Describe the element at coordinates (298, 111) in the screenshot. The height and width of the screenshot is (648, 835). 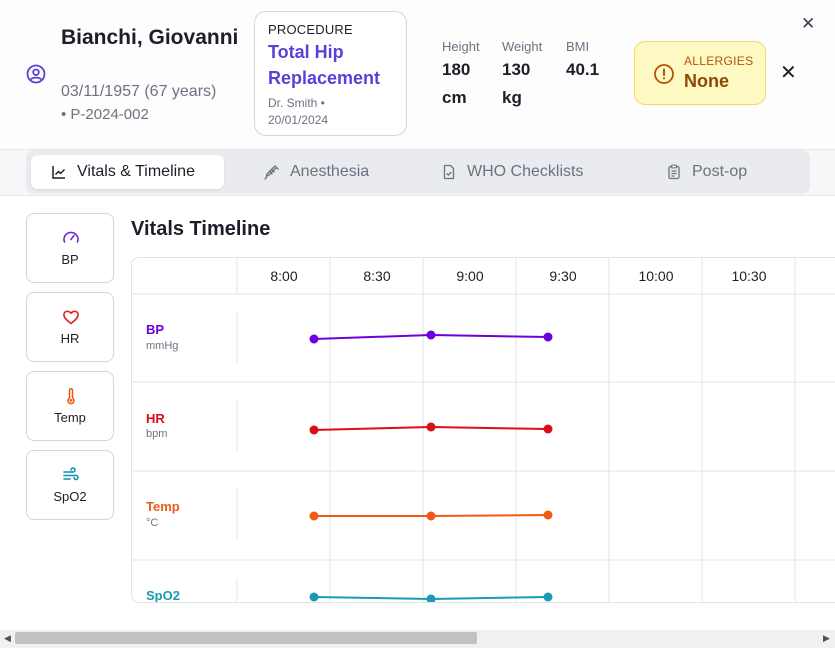
I see `procedure-doctor-date: Dr. Smith • 20/01/2024` at that location.